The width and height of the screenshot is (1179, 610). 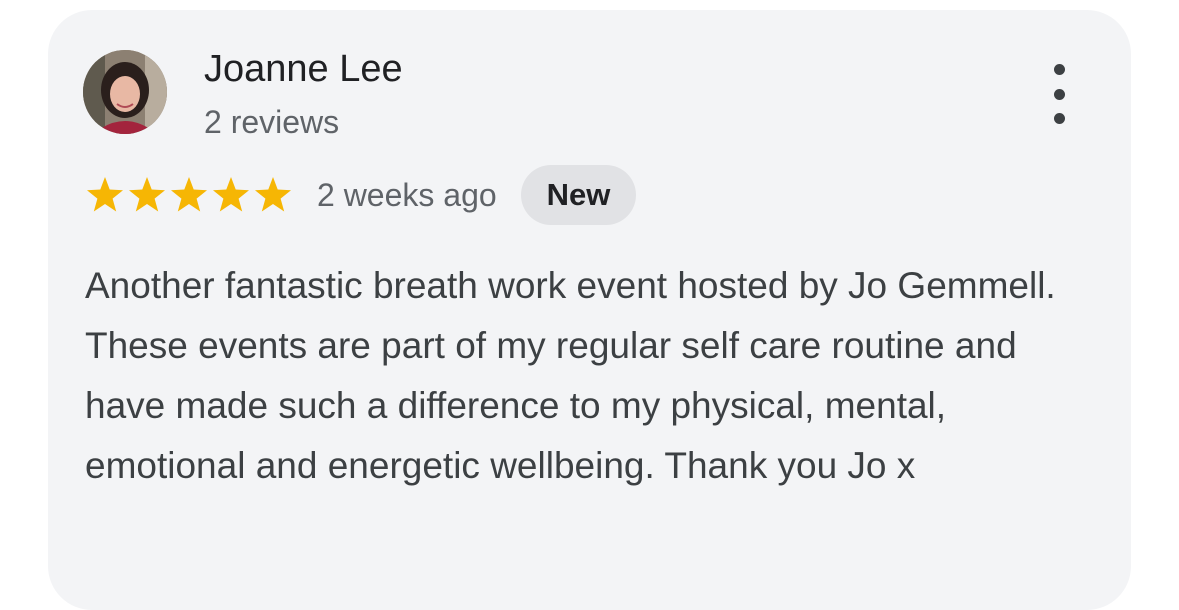 I want to click on rating-row: 2 weeks ago New, so click(x=361, y=195).